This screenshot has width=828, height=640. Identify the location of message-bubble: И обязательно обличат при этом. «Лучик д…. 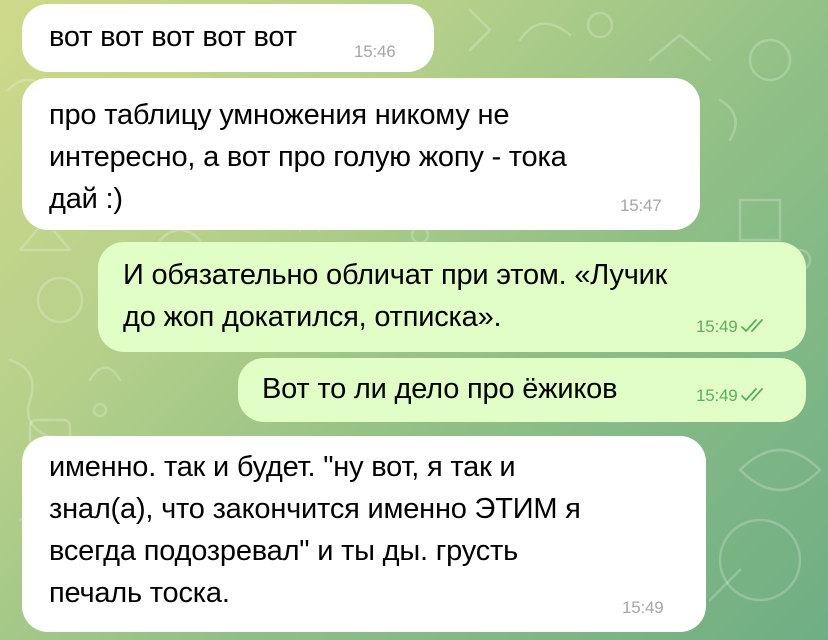
(452, 297).